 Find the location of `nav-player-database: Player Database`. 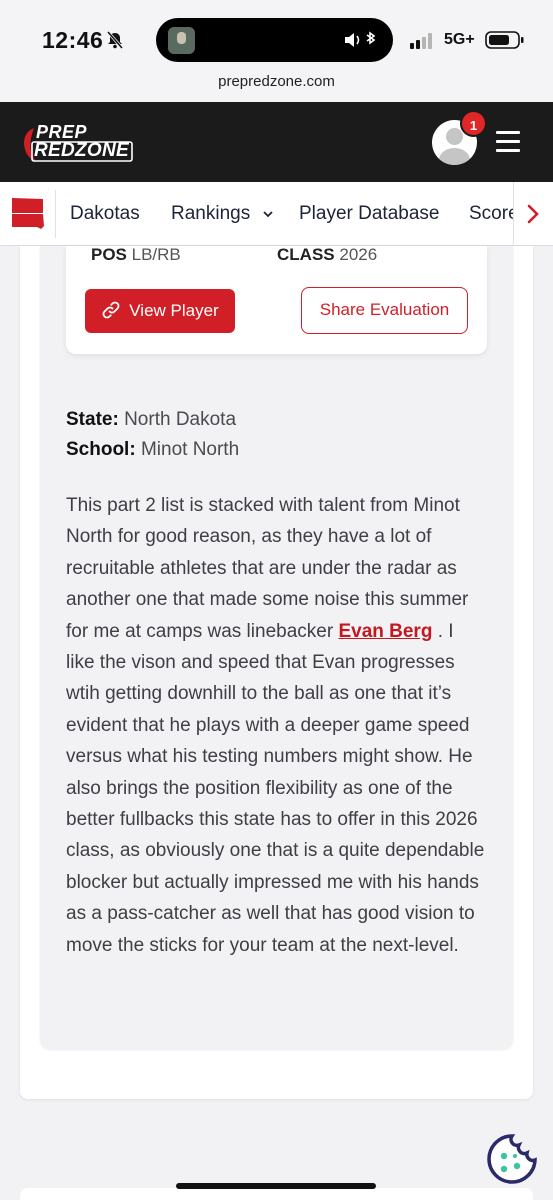

nav-player-database: Player Database is located at coordinates (369, 214).